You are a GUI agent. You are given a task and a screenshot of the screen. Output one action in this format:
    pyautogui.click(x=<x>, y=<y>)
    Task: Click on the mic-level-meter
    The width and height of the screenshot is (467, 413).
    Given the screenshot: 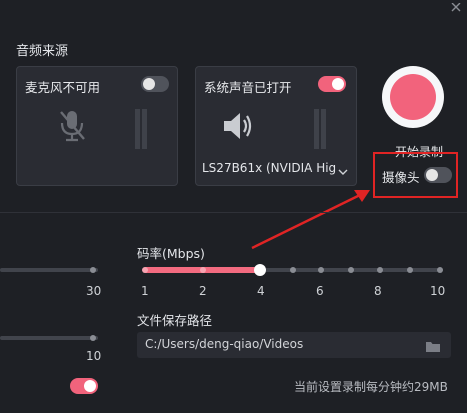 What is the action you would take?
    pyautogui.click(x=141, y=129)
    